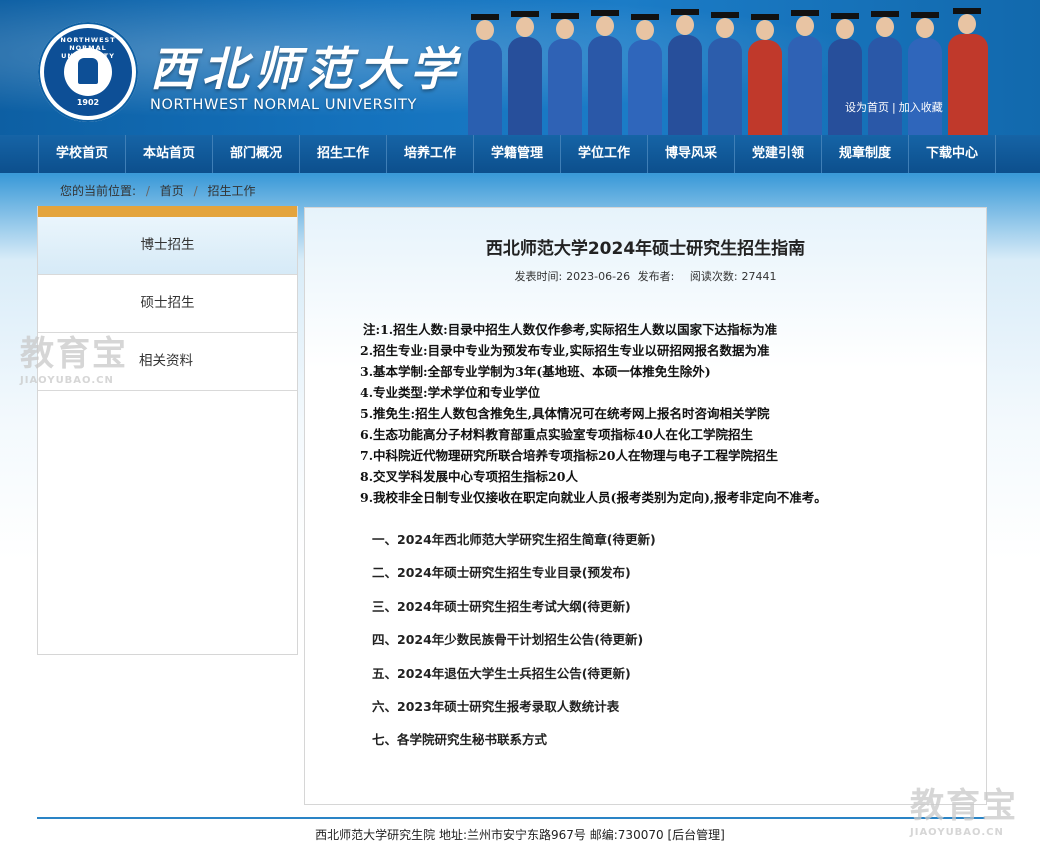 The height and width of the screenshot is (853, 1040). I want to click on breadcrumb-admissions: 招生工作, so click(231, 191).